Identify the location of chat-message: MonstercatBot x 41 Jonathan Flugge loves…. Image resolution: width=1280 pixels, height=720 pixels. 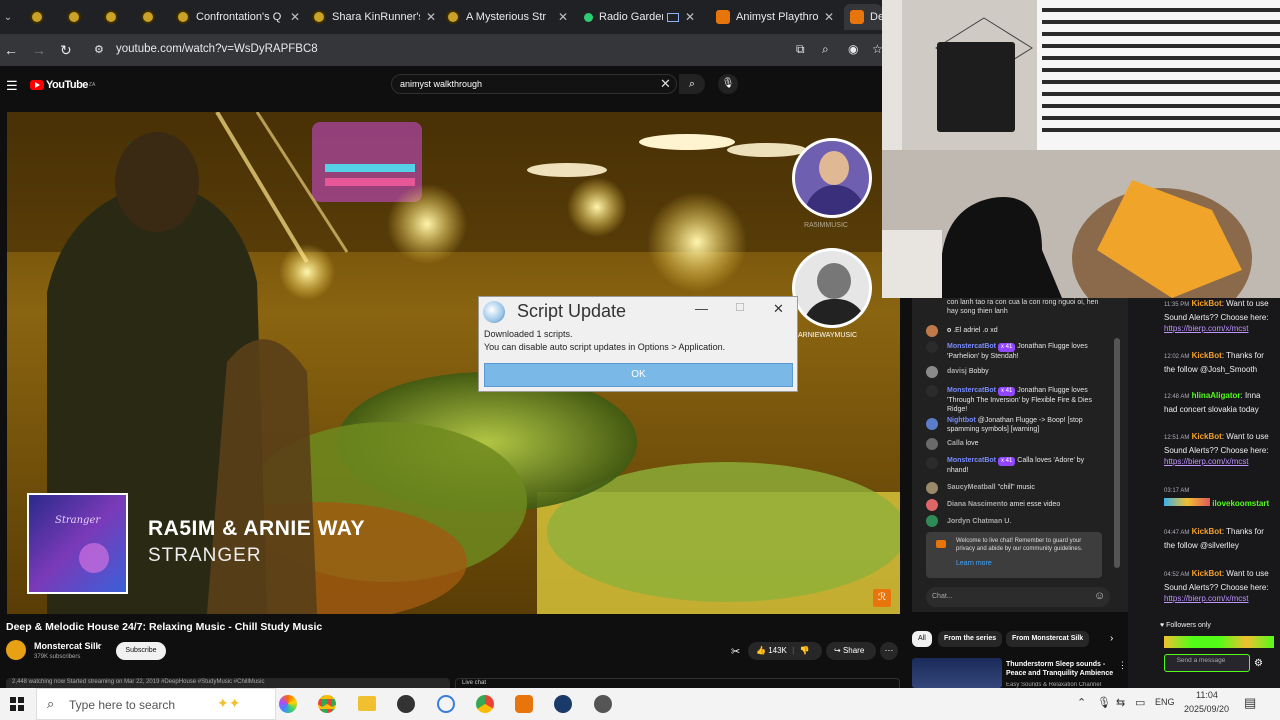
(1019, 400).